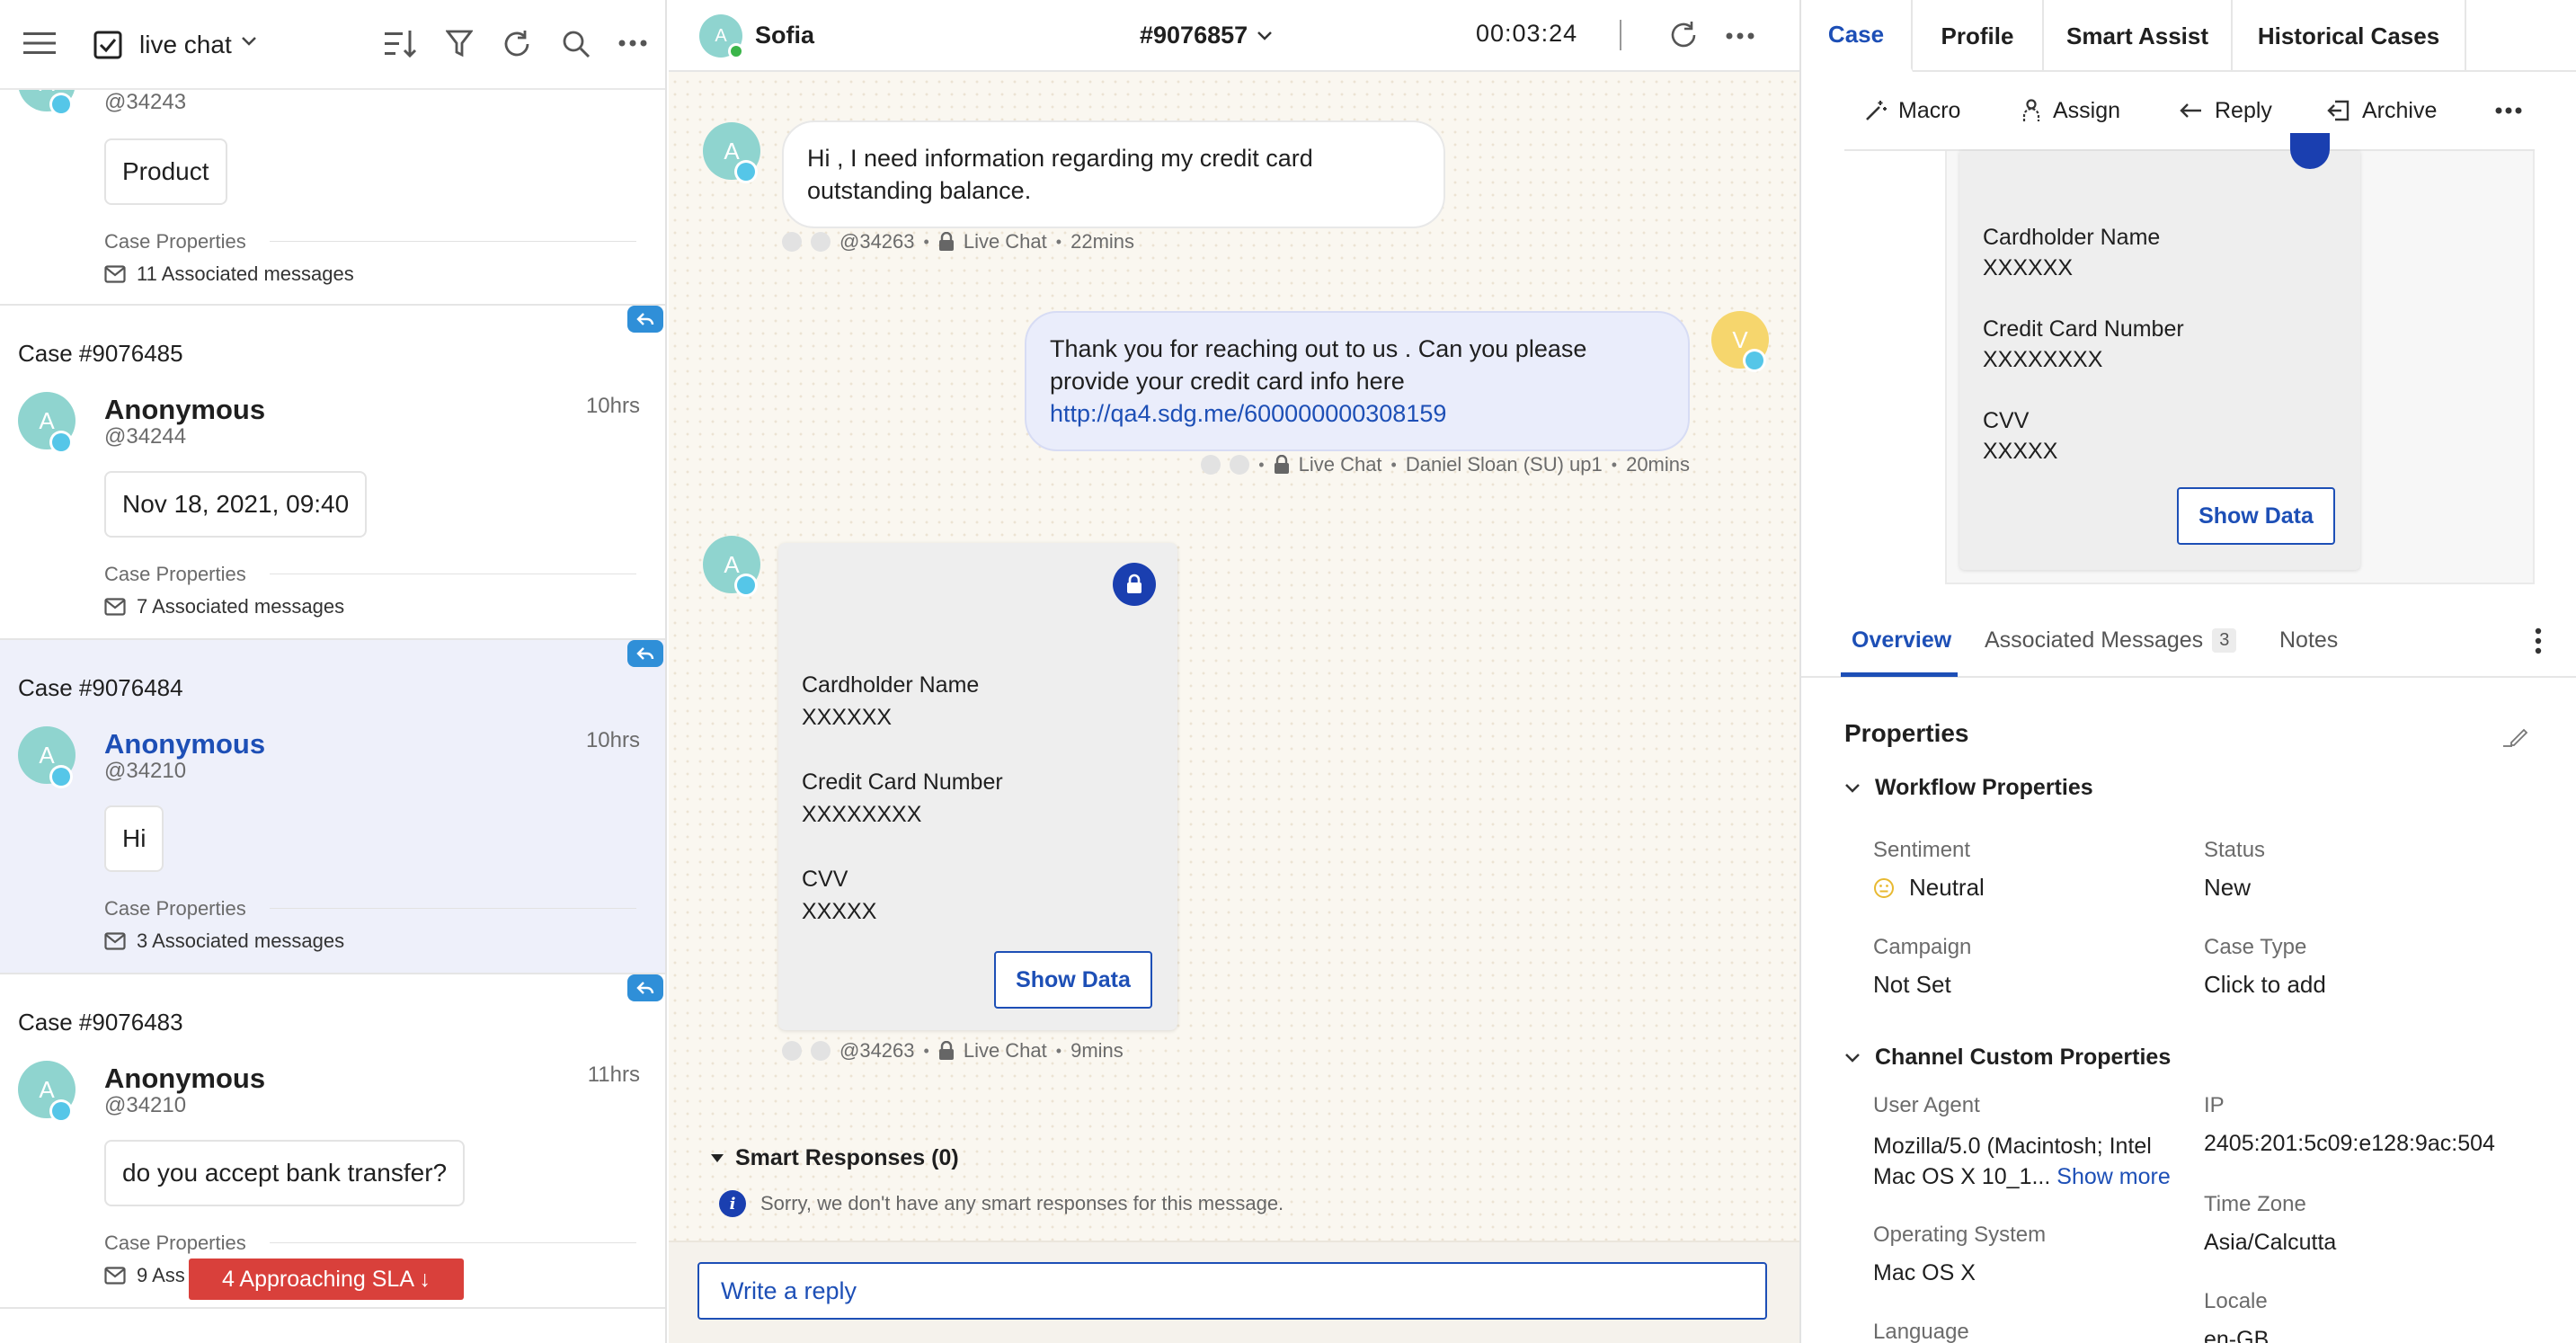 The height and width of the screenshot is (1343, 2576). I want to click on more-actions-icon, so click(2508, 110).